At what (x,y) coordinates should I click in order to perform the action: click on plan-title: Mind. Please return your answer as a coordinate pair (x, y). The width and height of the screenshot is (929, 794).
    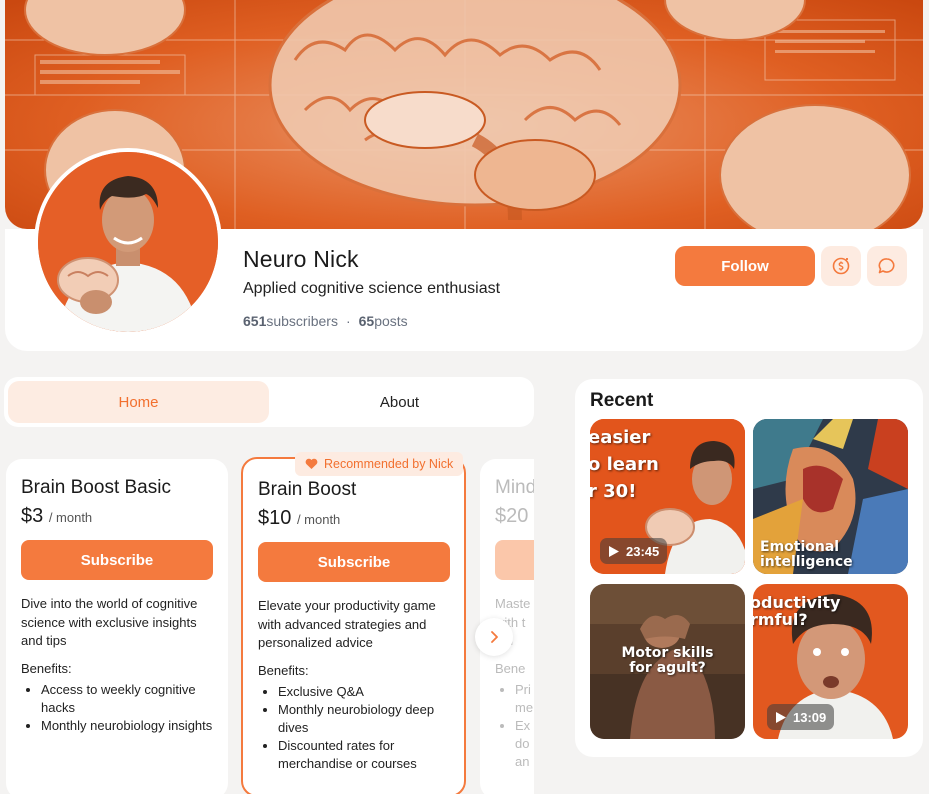
    Looking at the image, I should click on (514, 487).